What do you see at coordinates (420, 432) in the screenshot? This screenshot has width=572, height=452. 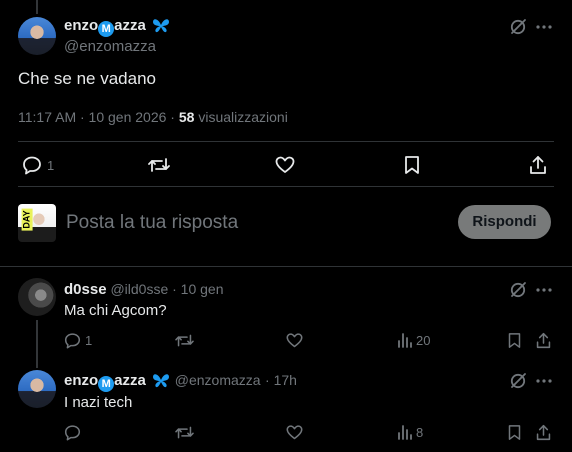 I see `views-count: 8` at bounding box center [420, 432].